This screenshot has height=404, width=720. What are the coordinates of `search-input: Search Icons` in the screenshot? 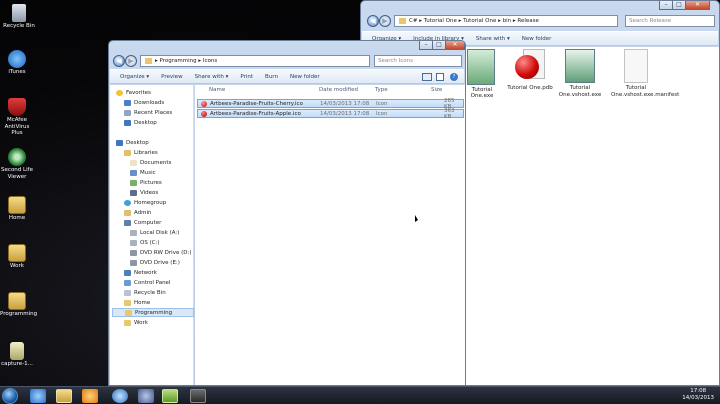 It's located at (418, 61).